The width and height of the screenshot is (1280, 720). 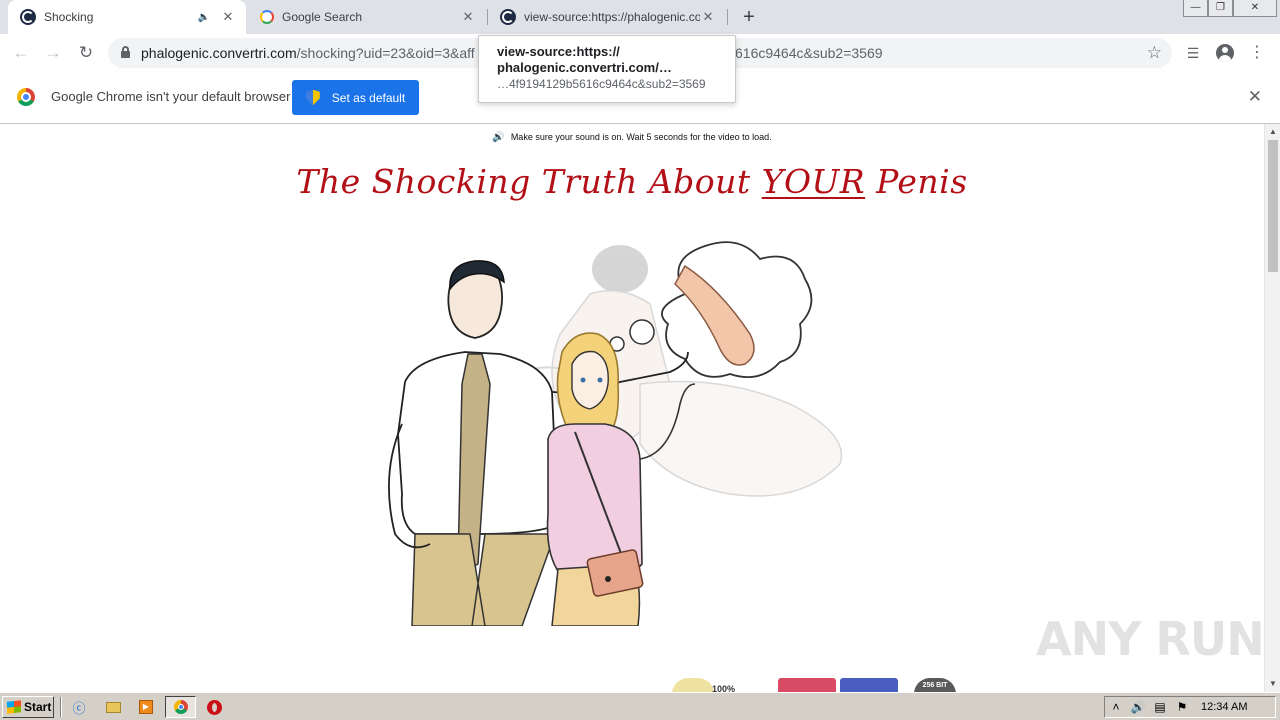 I want to click on reload-icon: ↻, so click(x=86, y=53).